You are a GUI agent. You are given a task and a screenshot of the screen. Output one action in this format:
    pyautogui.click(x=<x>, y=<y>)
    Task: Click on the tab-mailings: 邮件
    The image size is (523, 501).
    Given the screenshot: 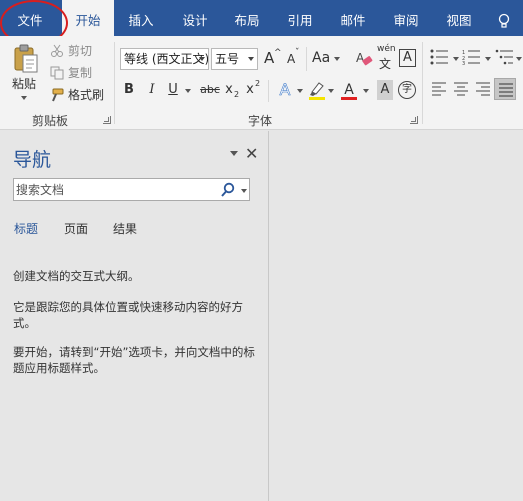 What is the action you would take?
    pyautogui.click(x=353, y=18)
    